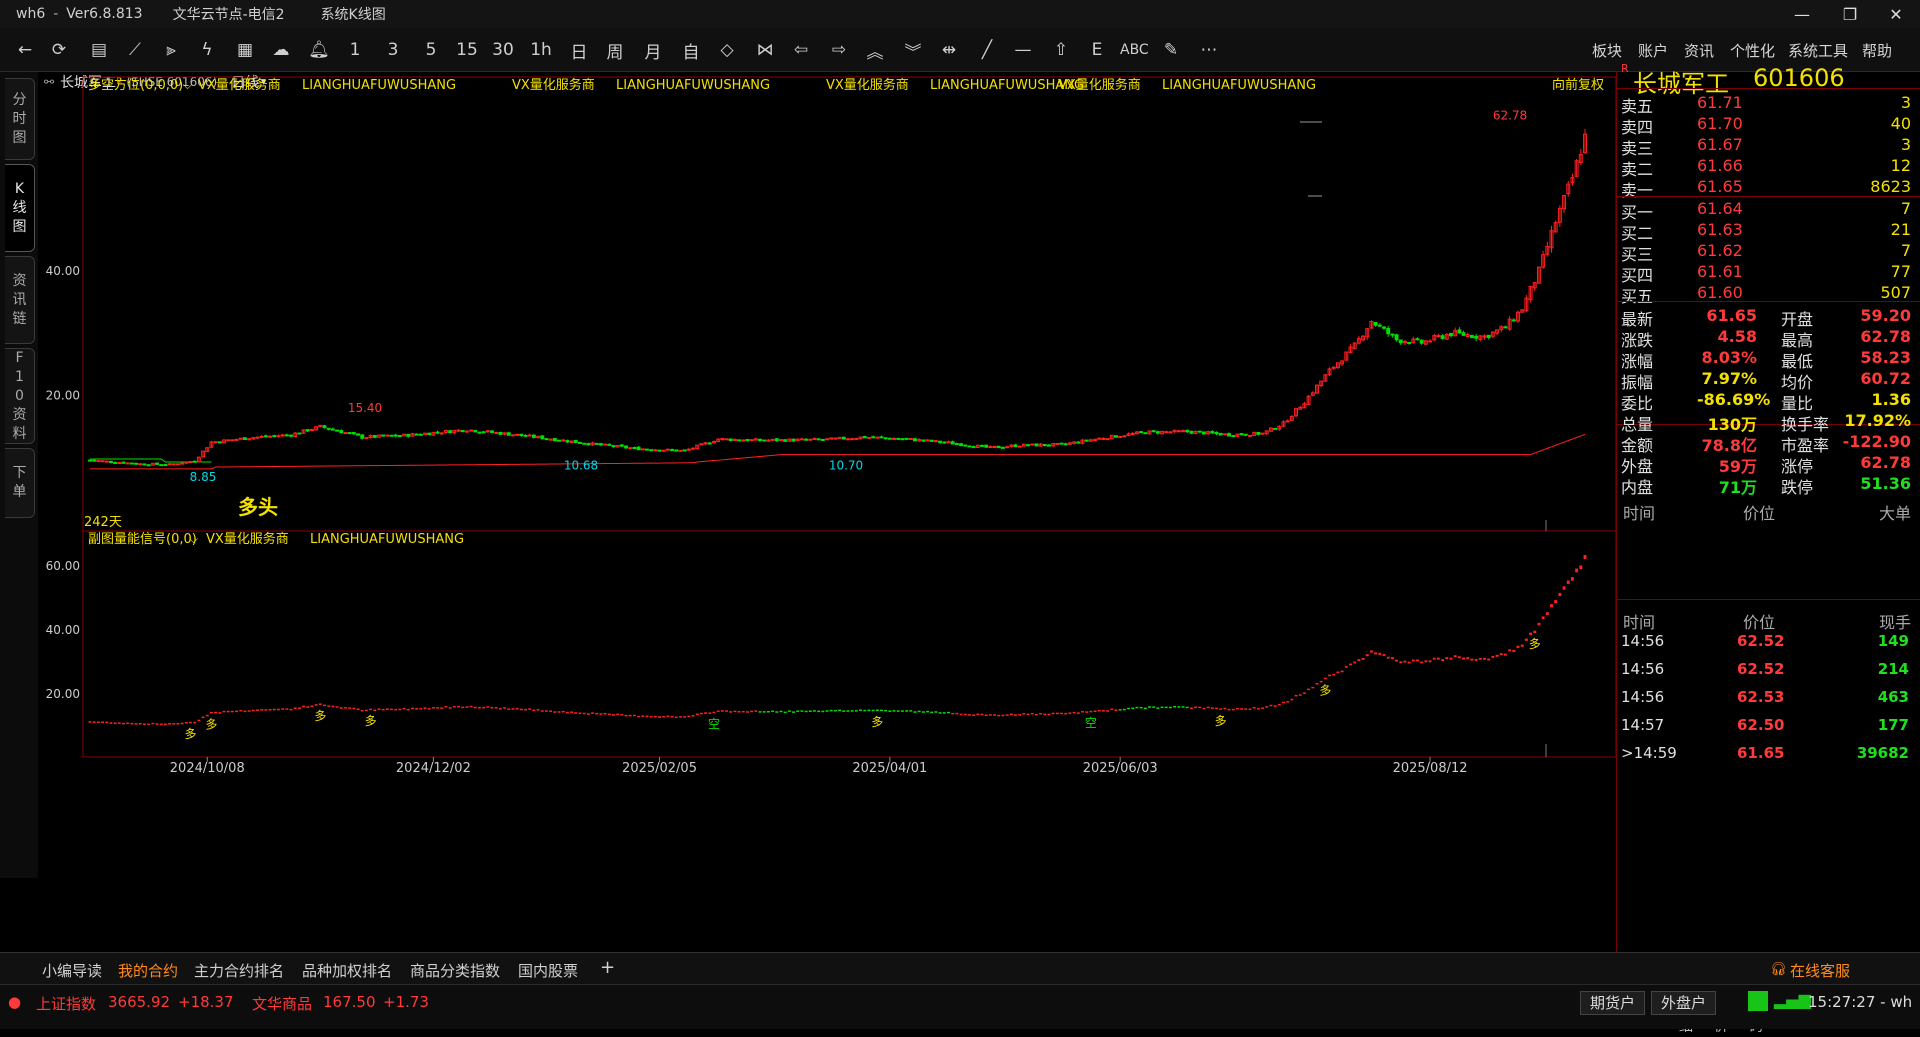  Describe the element at coordinates (193, 539) in the screenshot. I see `sub-indicator-chevron: ⌵` at that location.